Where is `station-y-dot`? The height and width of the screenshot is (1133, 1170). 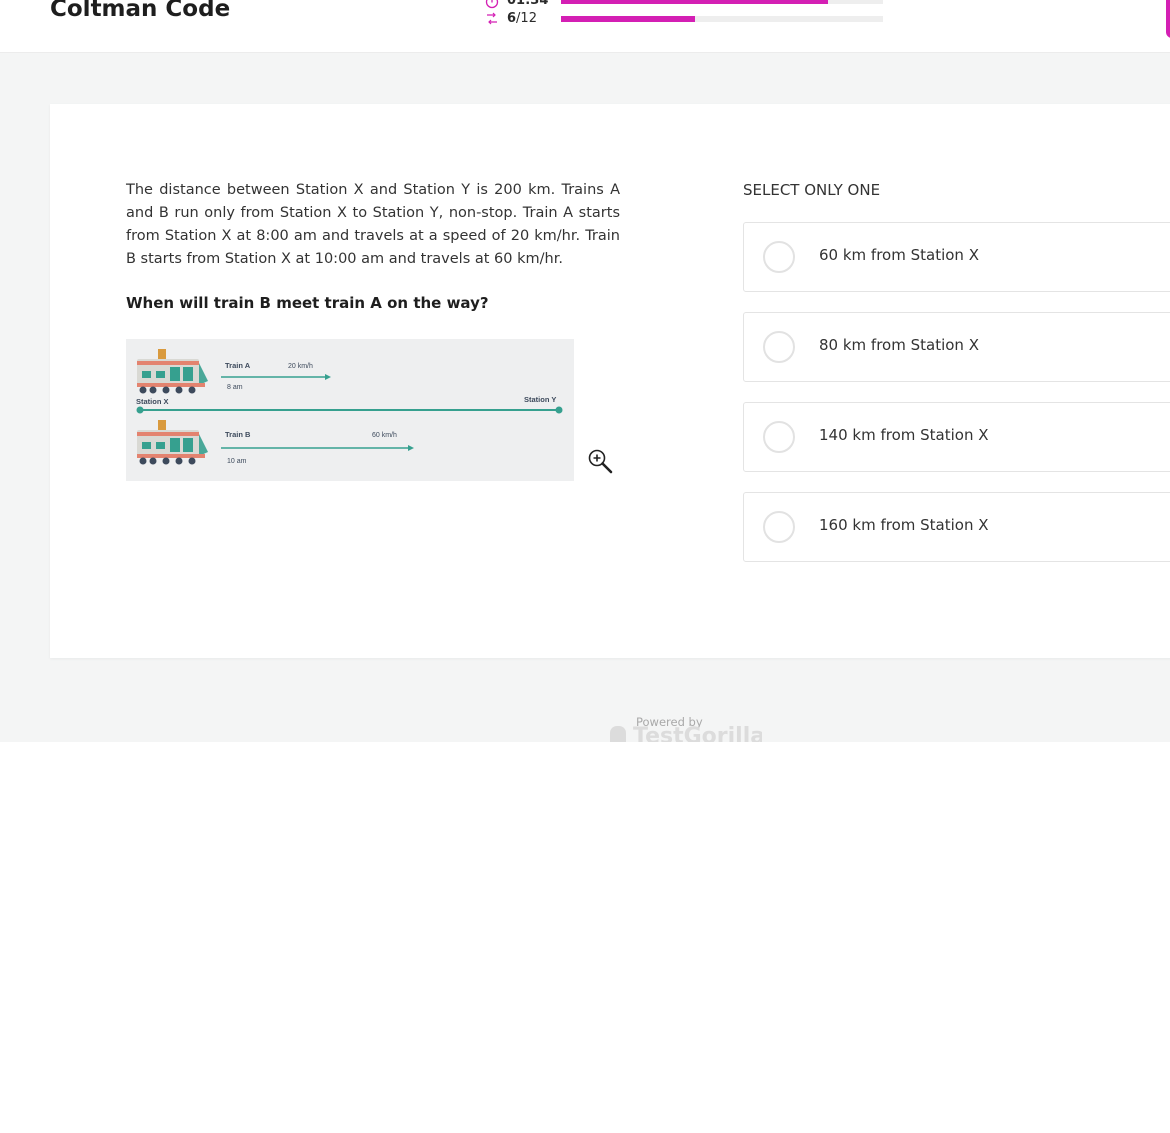 station-y-dot is located at coordinates (559, 410).